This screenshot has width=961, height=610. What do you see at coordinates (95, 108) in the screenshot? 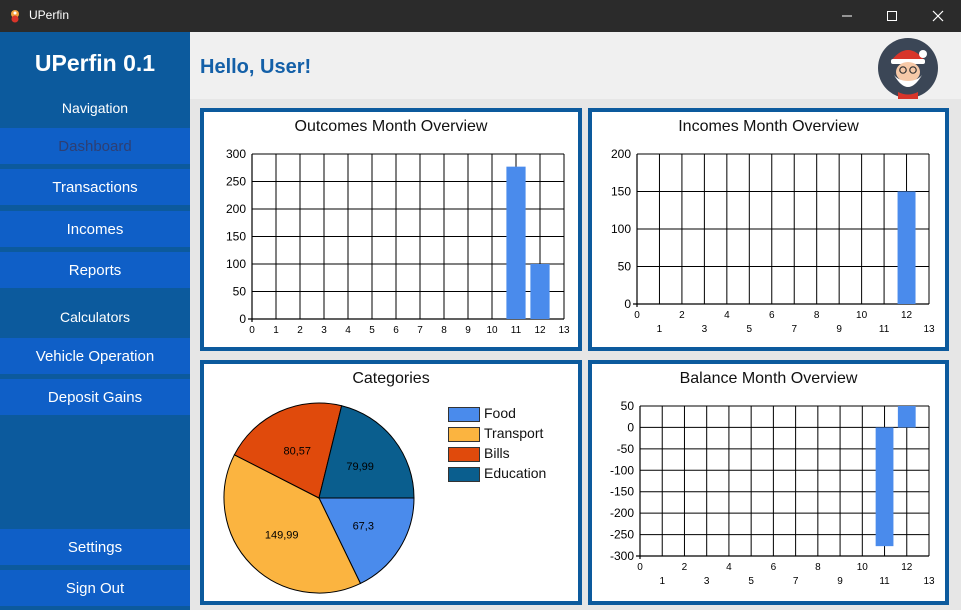
I see `navigation-section-label: Navigation` at bounding box center [95, 108].